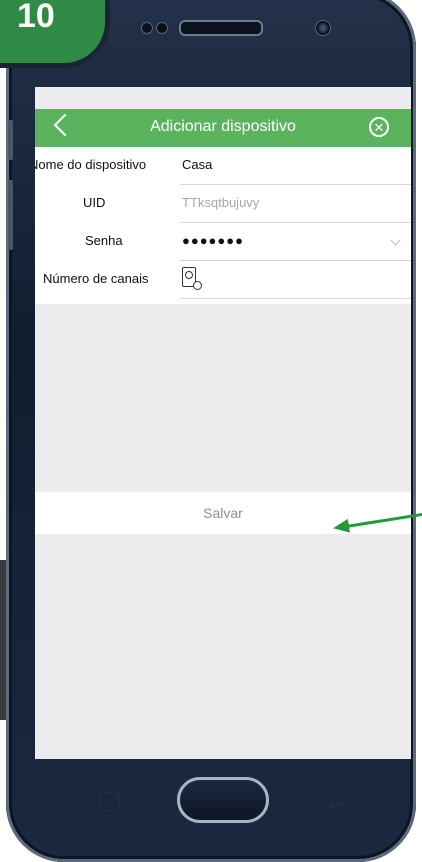 The image size is (422, 862). I want to click on arrow-left-icon, so click(341, 527).